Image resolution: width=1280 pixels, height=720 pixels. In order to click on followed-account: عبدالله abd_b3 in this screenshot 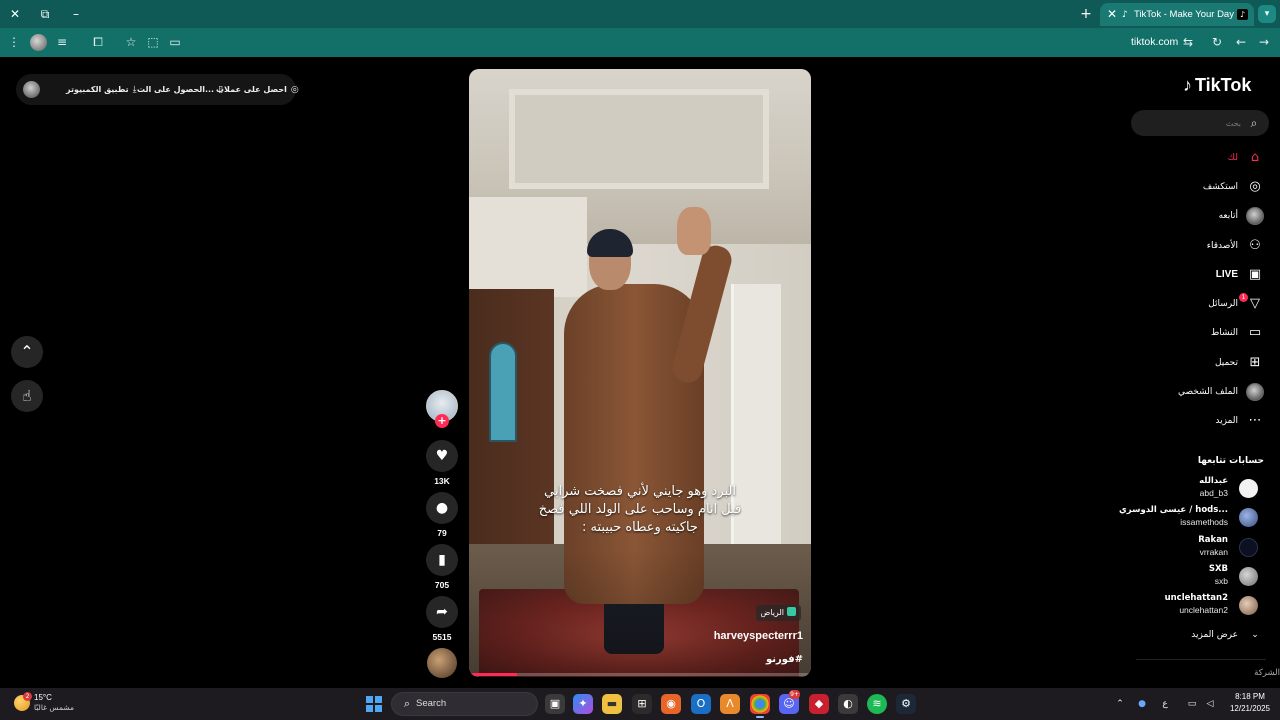, I will do `click(1200, 488)`.